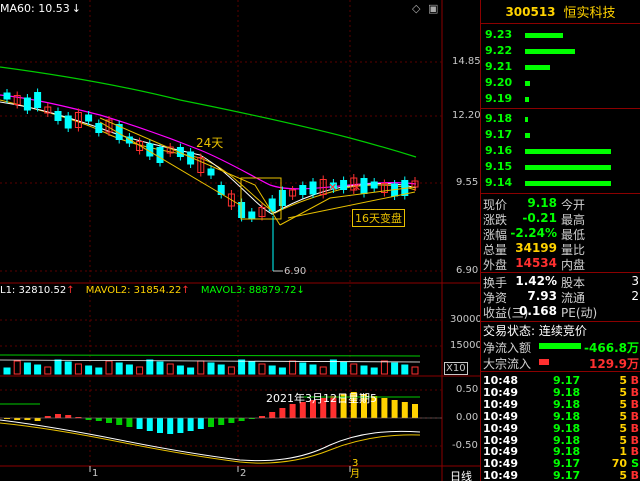 This screenshot has width=640, height=481. Describe the element at coordinates (560, 36) in the screenshot. I see `sell-level-row: 9.23` at that location.